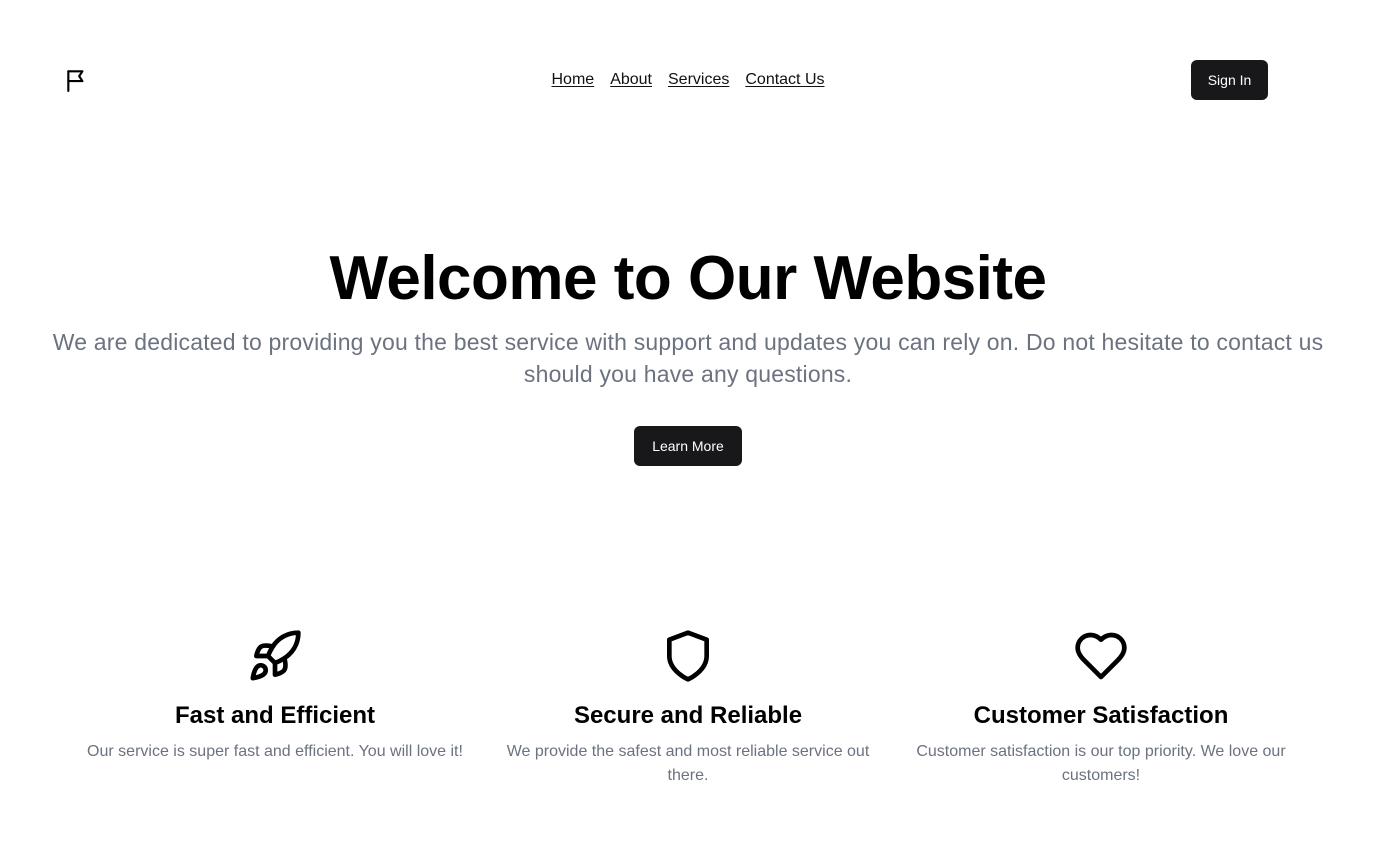 The width and height of the screenshot is (1376, 868). I want to click on feature-title: Customer Satisfaction, so click(1101, 715).